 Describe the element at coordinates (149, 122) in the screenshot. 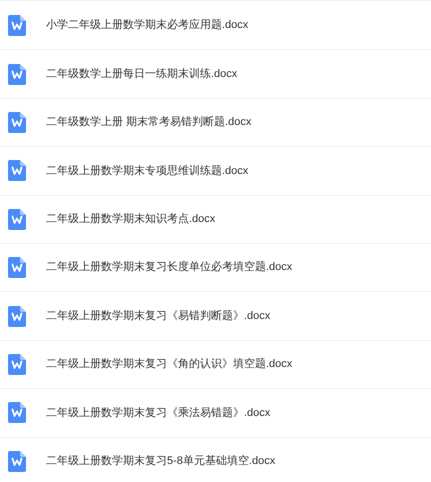

I see `file-name: 二年级数学上册 期末常考易错判断题.docx` at that location.